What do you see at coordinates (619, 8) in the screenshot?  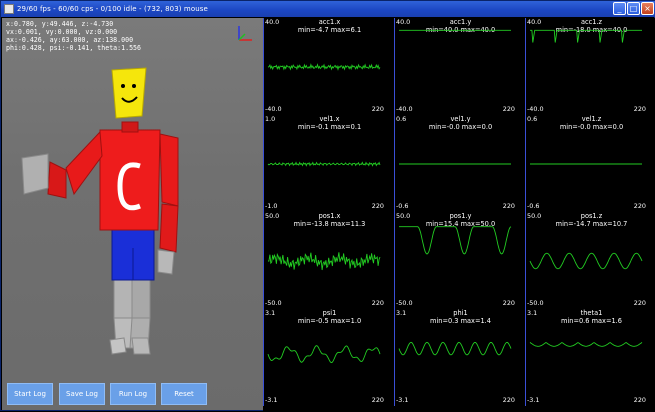 I see `minimize-button: _` at bounding box center [619, 8].